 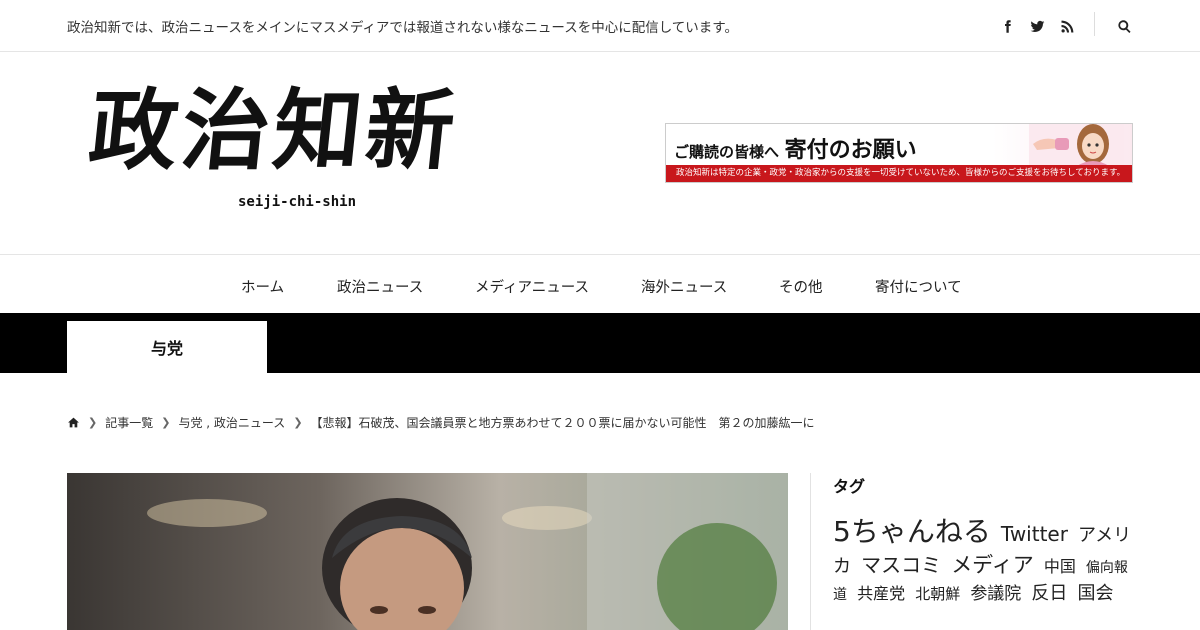 I want to click on tag-link: 中国, so click(x=1060, y=566).